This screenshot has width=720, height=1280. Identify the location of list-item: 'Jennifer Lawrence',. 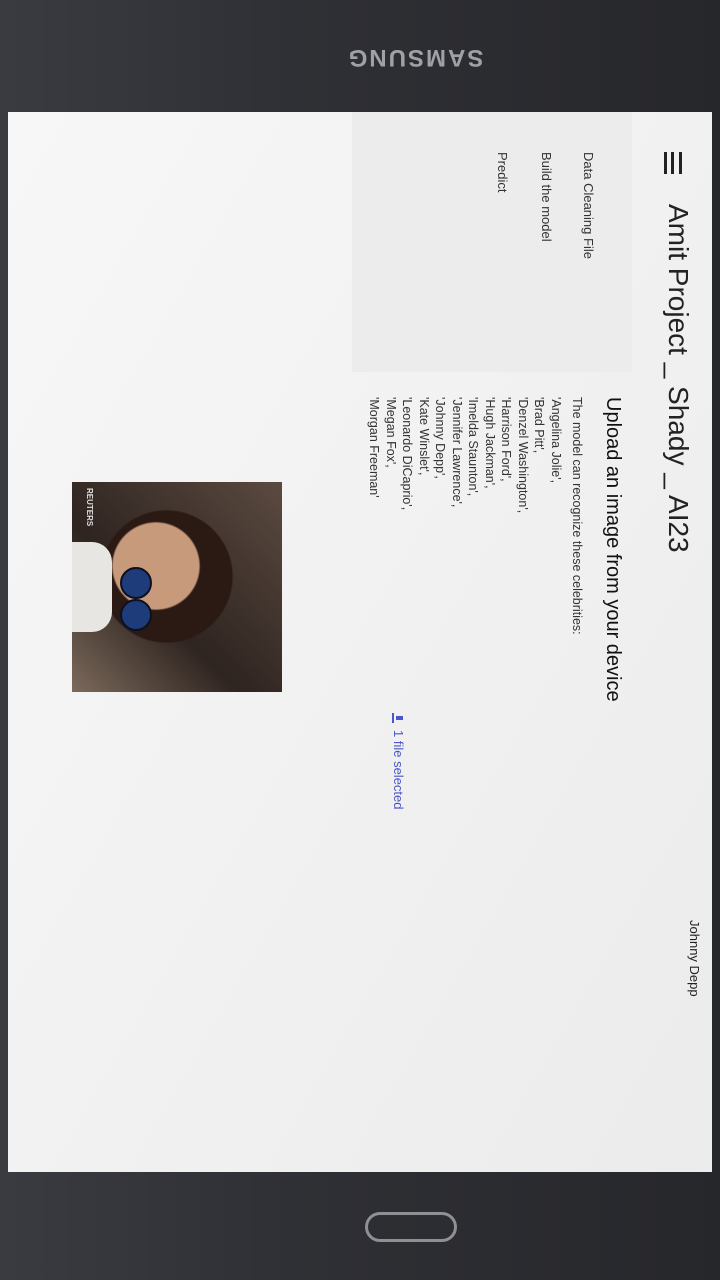
(457, 452).